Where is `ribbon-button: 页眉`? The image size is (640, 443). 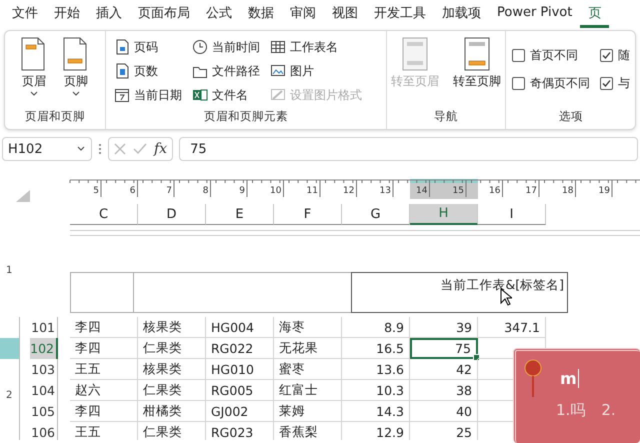
ribbon-button: 页眉 is located at coordinates (34, 72).